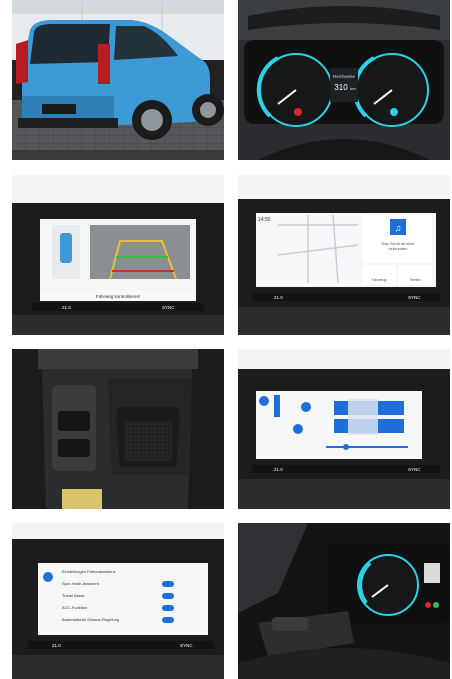  Describe the element at coordinates (74, 421) in the screenshot. I see `parking-brake-button` at that location.